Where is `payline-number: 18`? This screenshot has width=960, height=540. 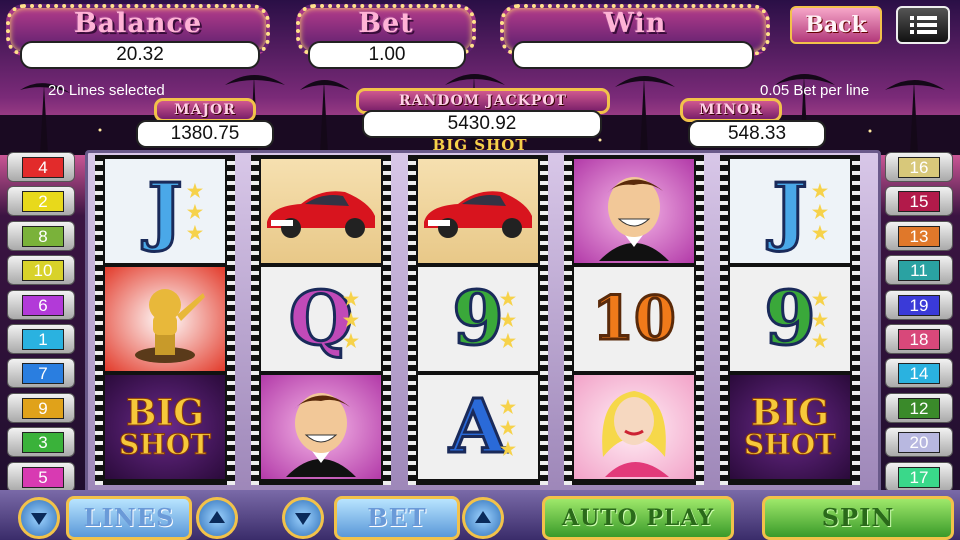
payline-number: 18 is located at coordinates (919, 339).